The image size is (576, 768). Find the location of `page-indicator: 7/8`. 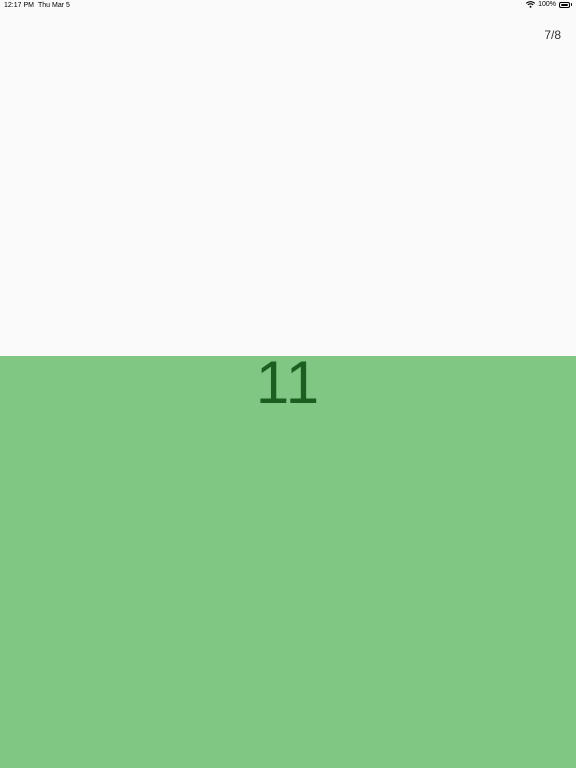

page-indicator: 7/8 is located at coordinates (552, 35).